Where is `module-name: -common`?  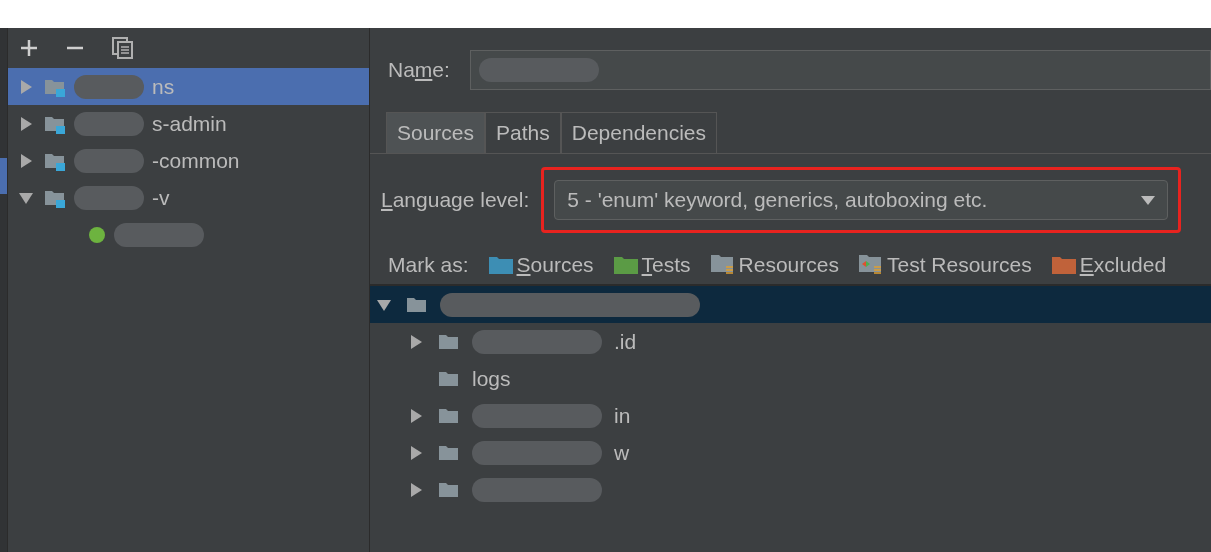 module-name: -common is located at coordinates (196, 160).